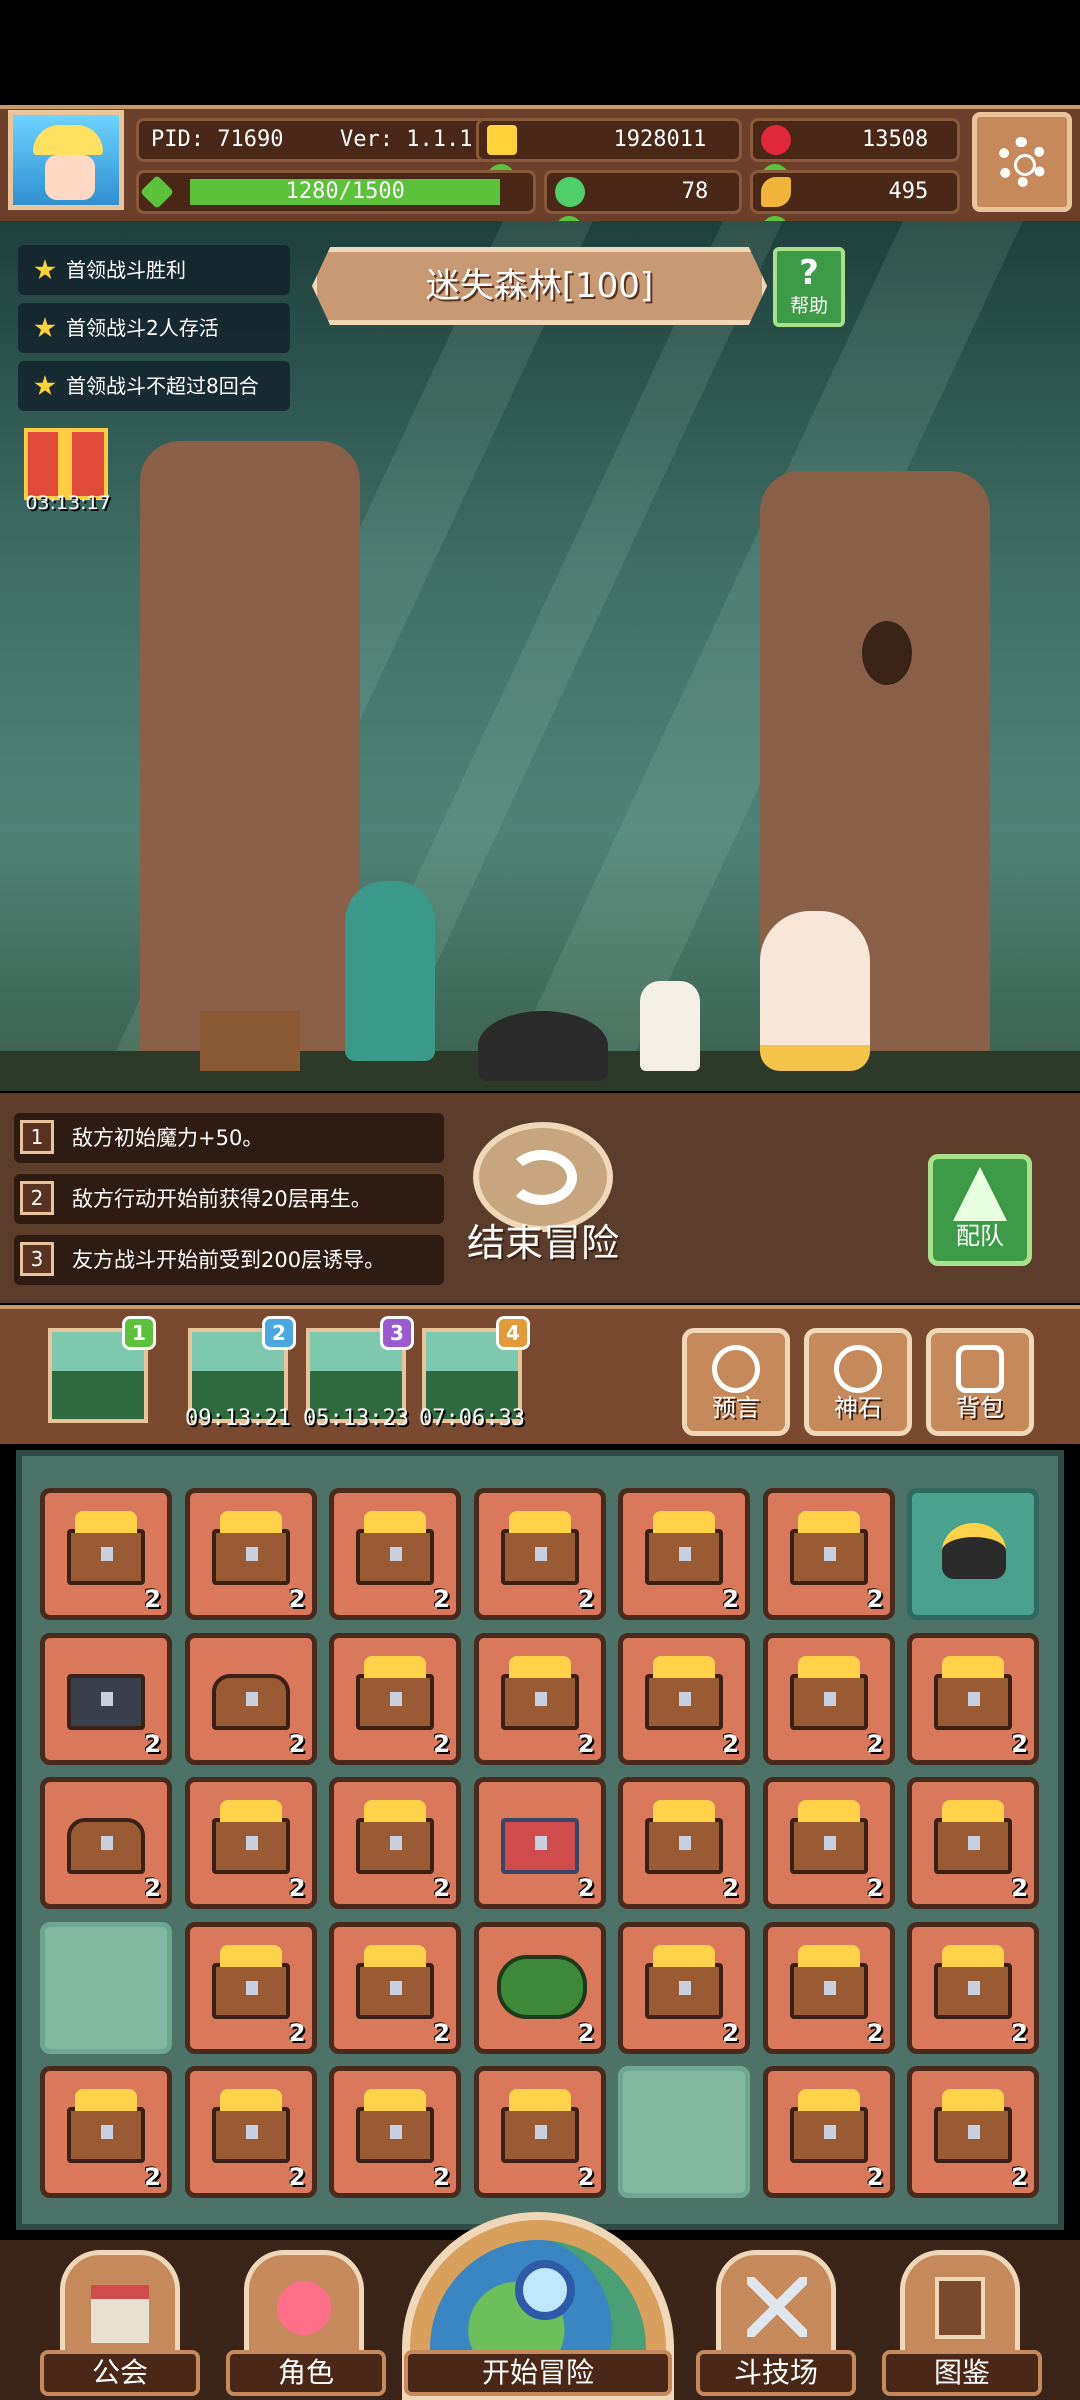  I want to click on plain-chest-icon, so click(106, 1846).